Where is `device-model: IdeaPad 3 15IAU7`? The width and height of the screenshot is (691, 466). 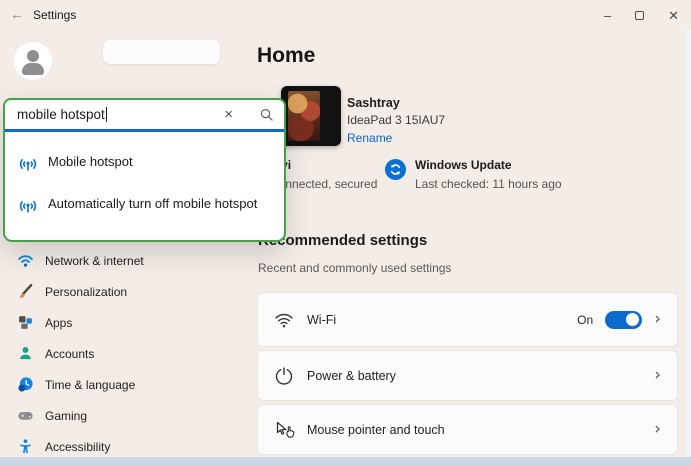 device-model: IdeaPad 3 15IAU7 is located at coordinates (396, 120).